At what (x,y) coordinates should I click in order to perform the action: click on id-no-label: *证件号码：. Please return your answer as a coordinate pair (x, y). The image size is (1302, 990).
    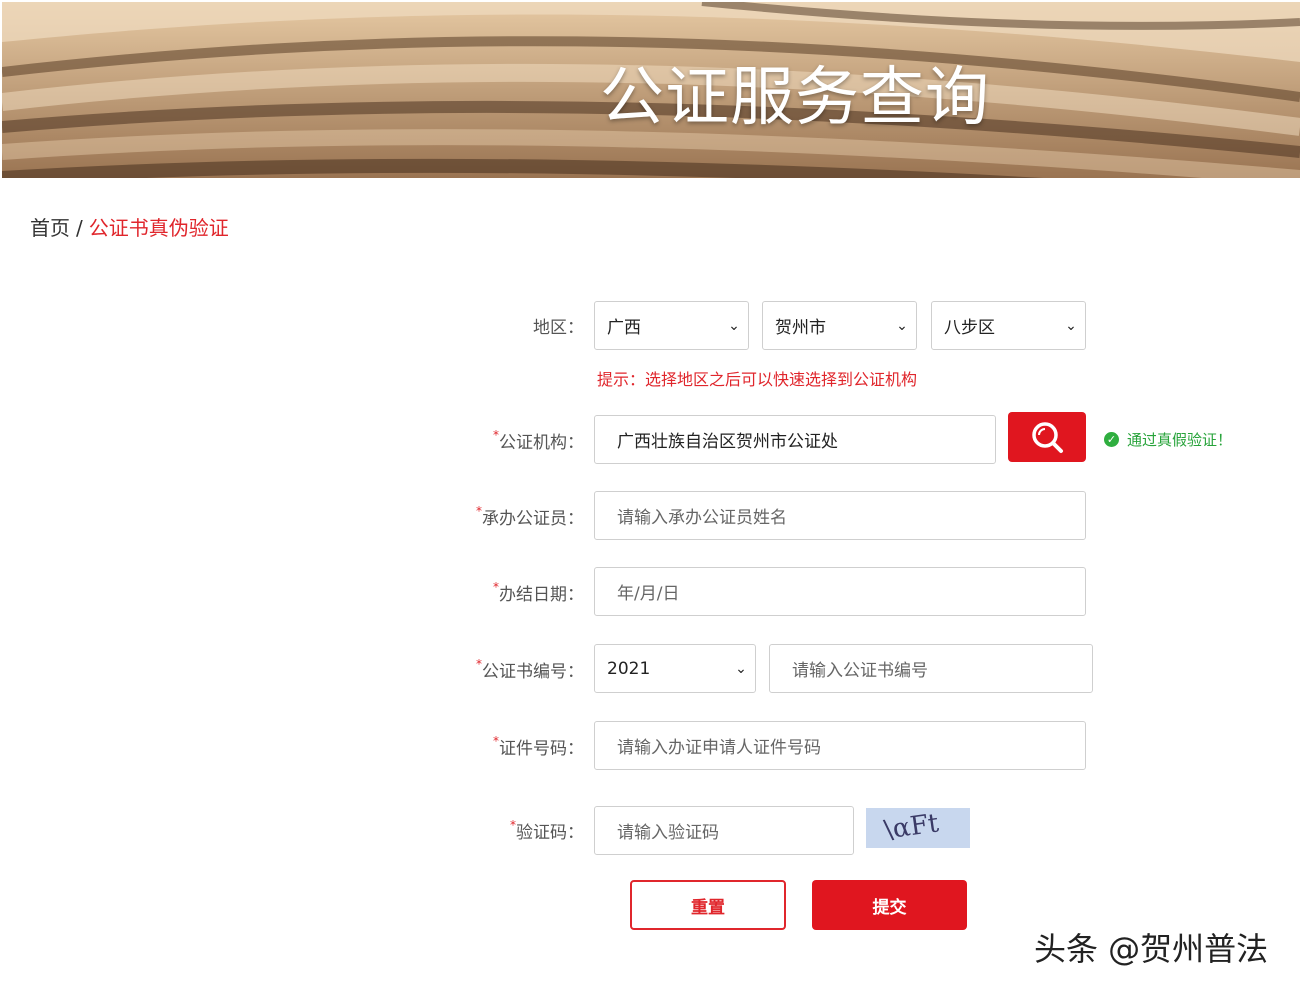
    Looking at the image, I should click on (538, 746).